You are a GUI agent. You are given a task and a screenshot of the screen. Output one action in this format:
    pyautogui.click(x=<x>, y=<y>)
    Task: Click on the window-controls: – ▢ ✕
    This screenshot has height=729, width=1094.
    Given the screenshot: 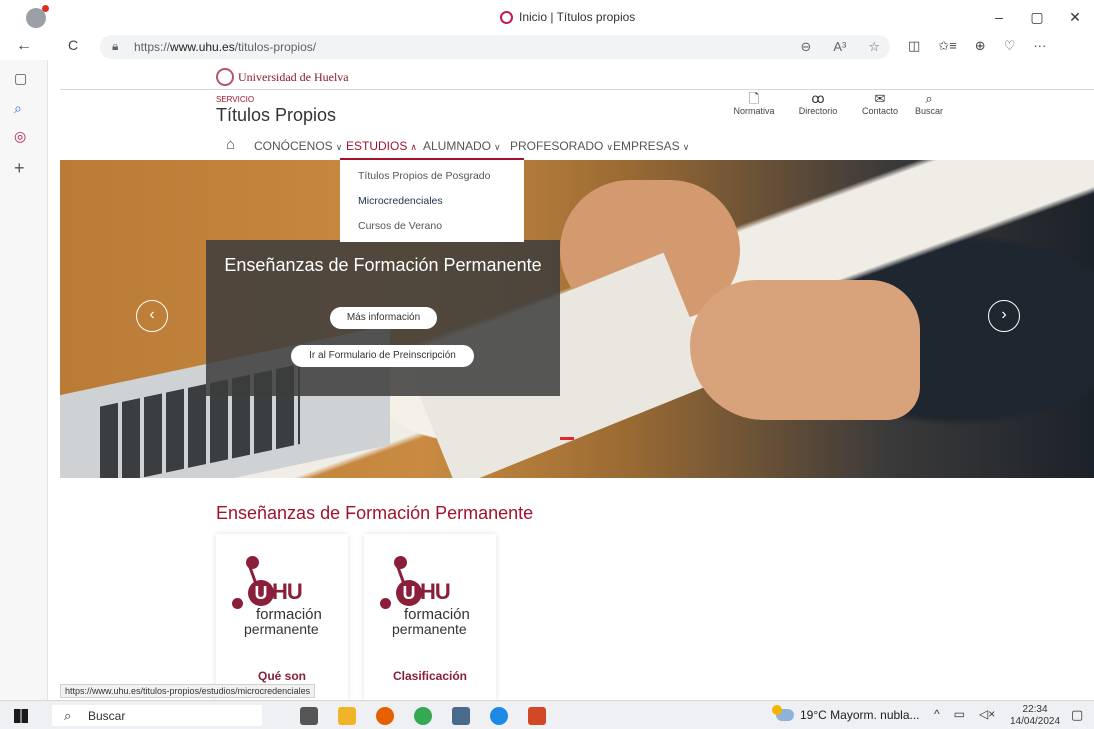 What is the action you would take?
    pyautogui.click(x=1037, y=17)
    